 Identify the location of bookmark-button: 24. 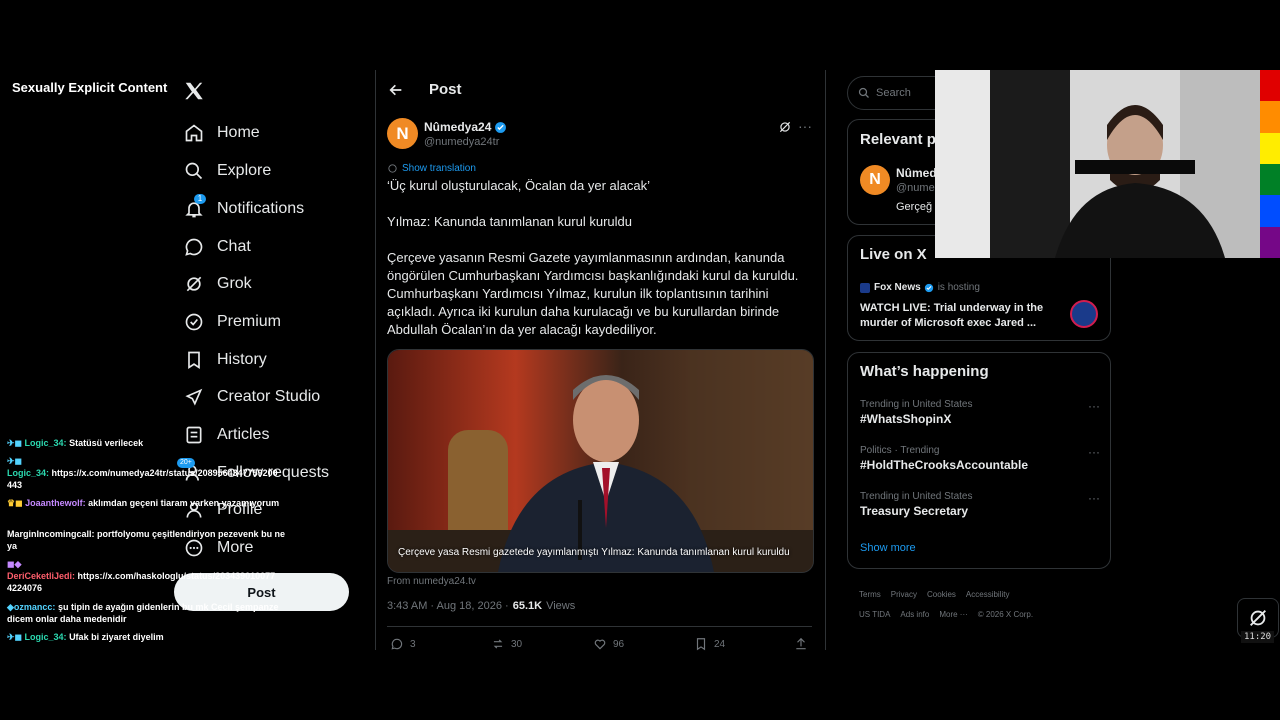
(709, 644).